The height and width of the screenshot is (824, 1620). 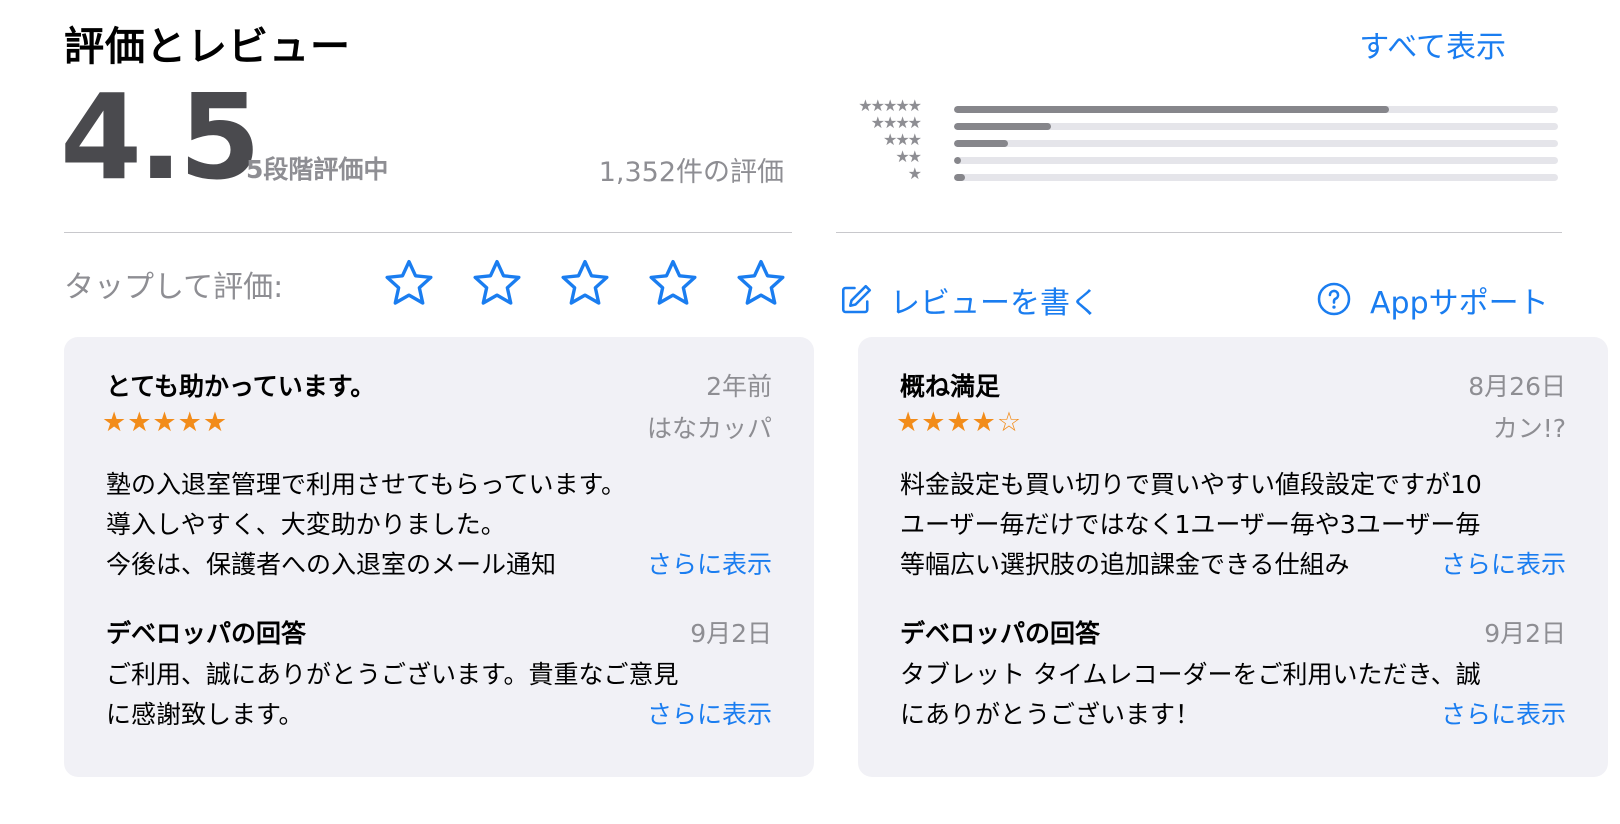 I want to click on histogram-row-4: ★★★★, so click(x=1210, y=123).